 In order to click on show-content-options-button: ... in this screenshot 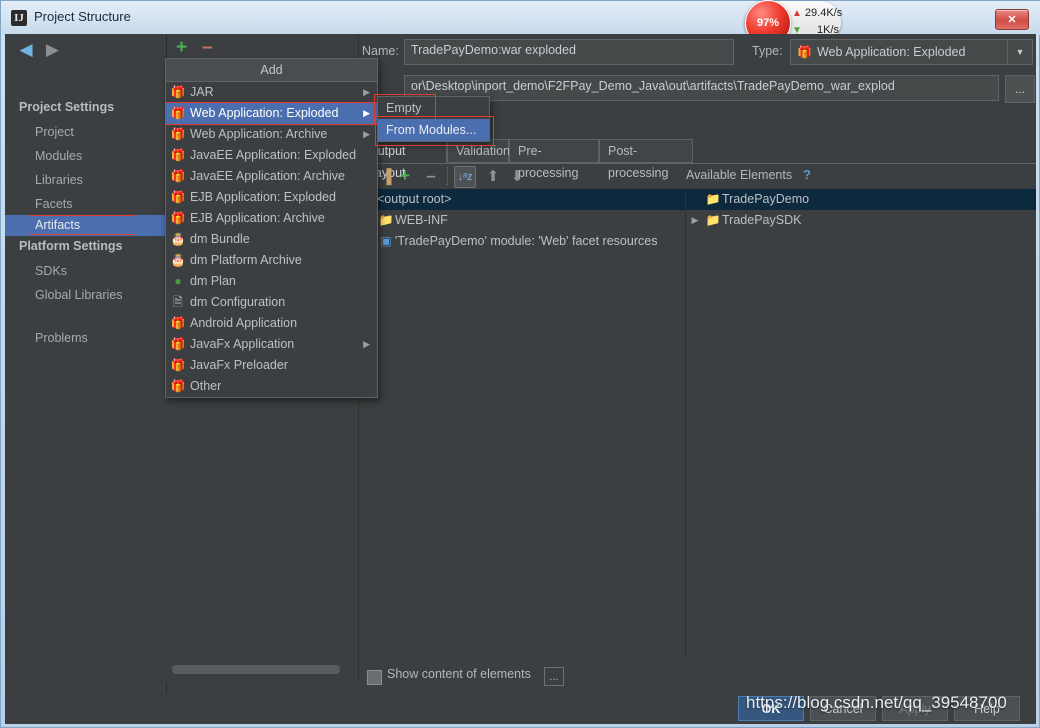, I will do `click(554, 676)`.